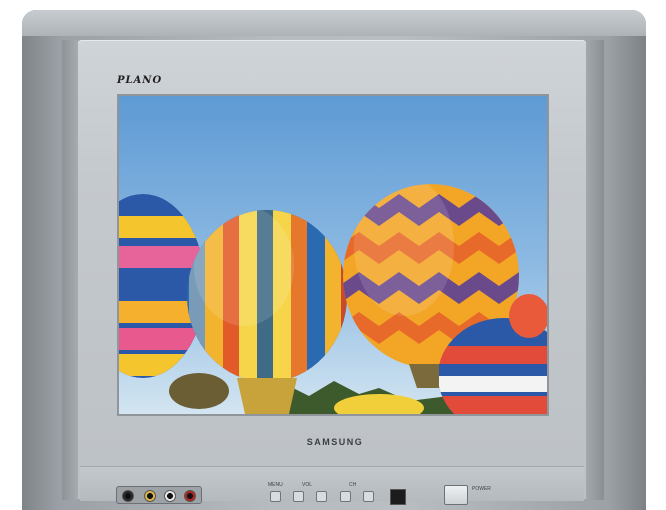 The height and width of the screenshot is (510, 666). What do you see at coordinates (398, 497) in the screenshot?
I see `ir-sensor` at bounding box center [398, 497].